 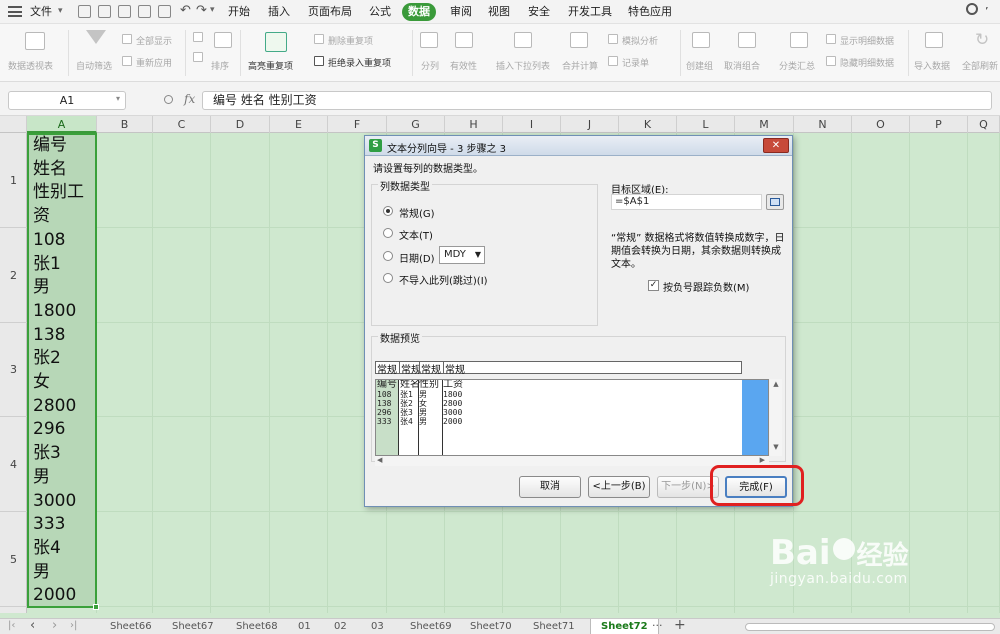 What do you see at coordinates (144, 11) in the screenshot?
I see `print-preview-icon` at bounding box center [144, 11].